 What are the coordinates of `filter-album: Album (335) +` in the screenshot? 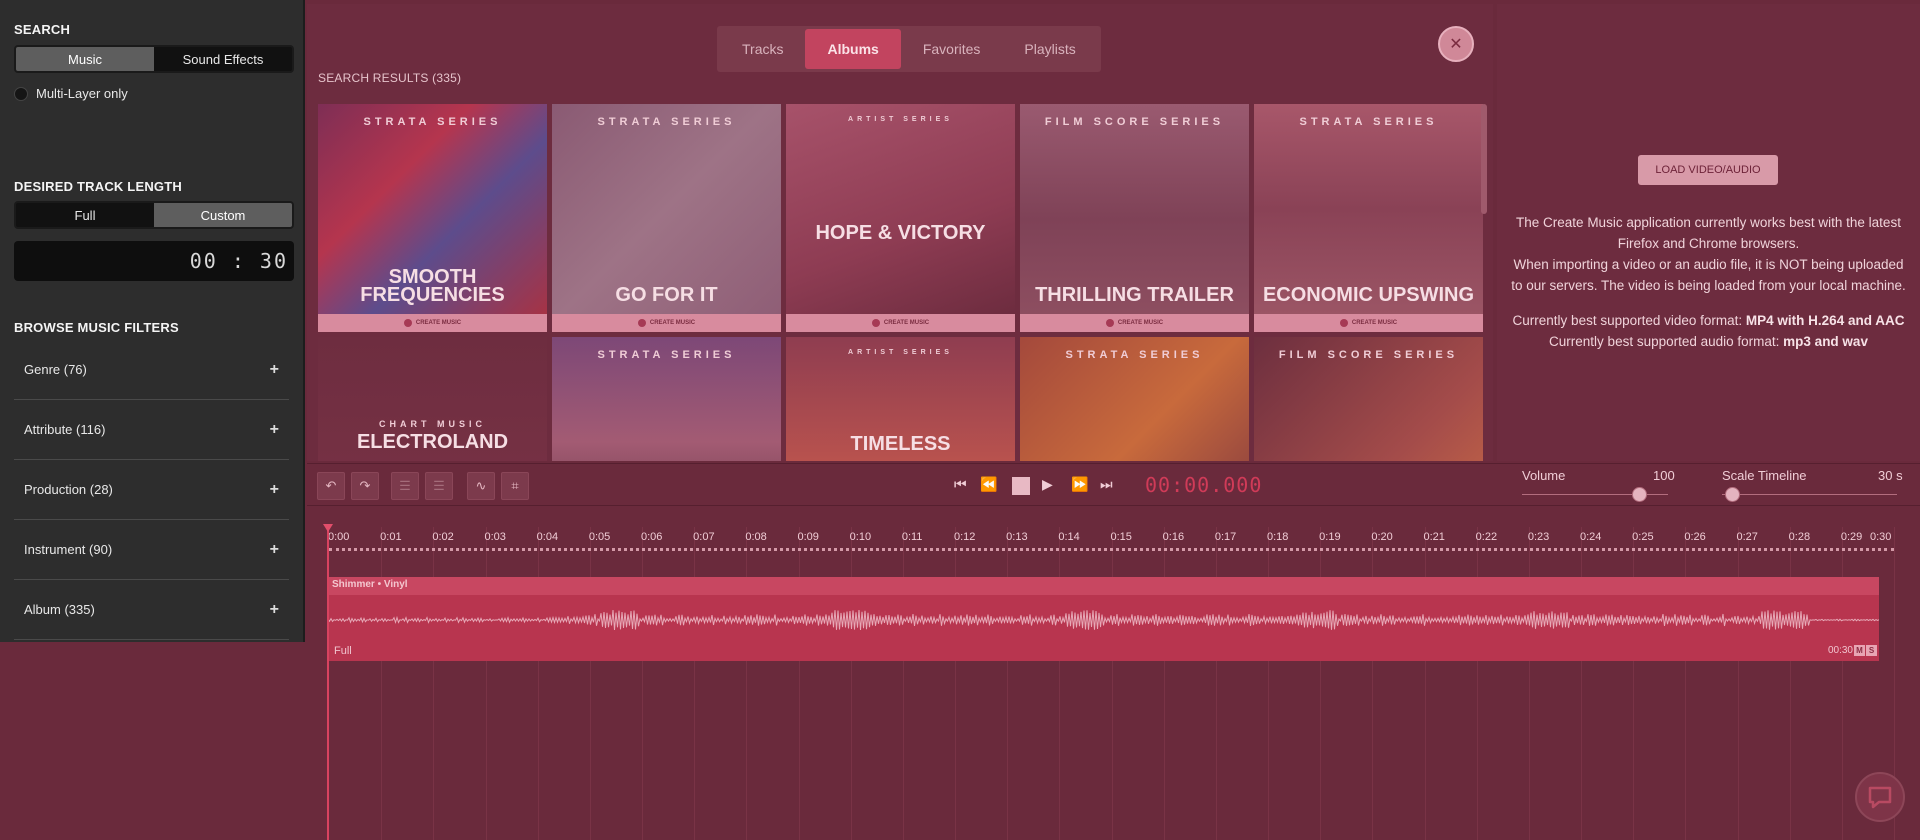 It's located at (151, 610).